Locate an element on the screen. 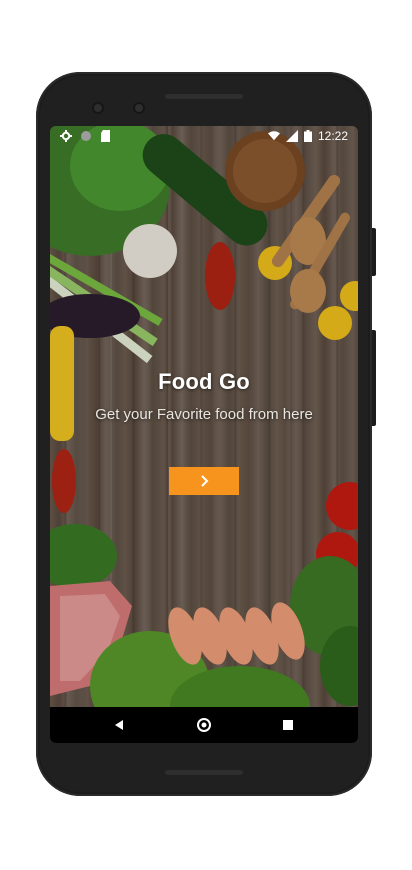 The image size is (412, 870). sd-card-icon is located at coordinates (105, 136).